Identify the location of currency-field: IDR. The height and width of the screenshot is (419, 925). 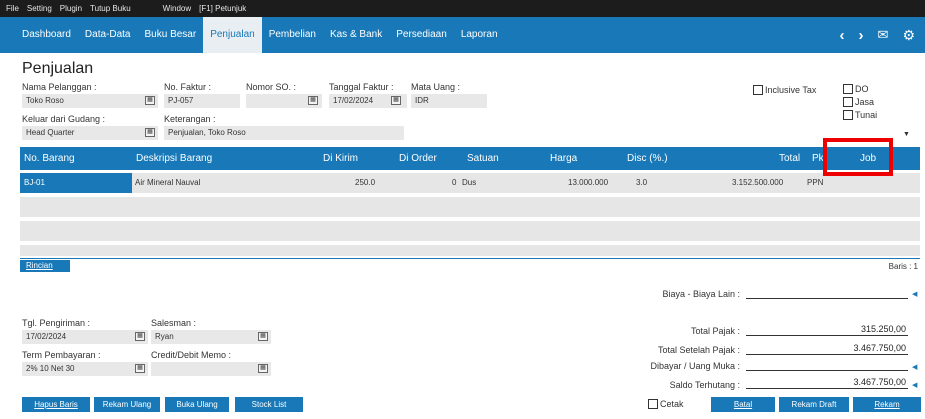
(449, 101).